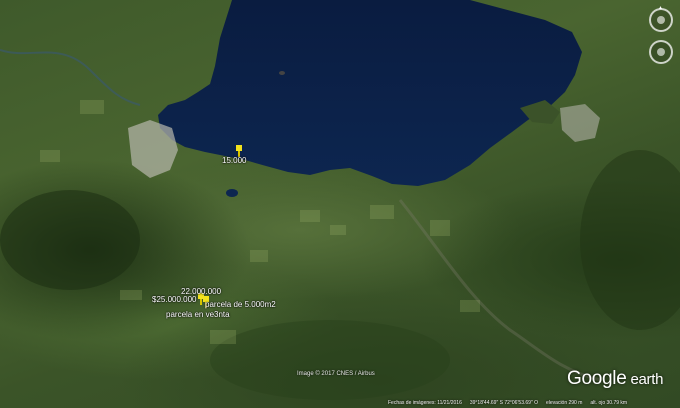 This screenshot has height=408, width=680. What do you see at coordinates (425, 402) in the screenshot?
I see `imagery-date: Fechas de imágenes: 11/21/2016` at bounding box center [425, 402].